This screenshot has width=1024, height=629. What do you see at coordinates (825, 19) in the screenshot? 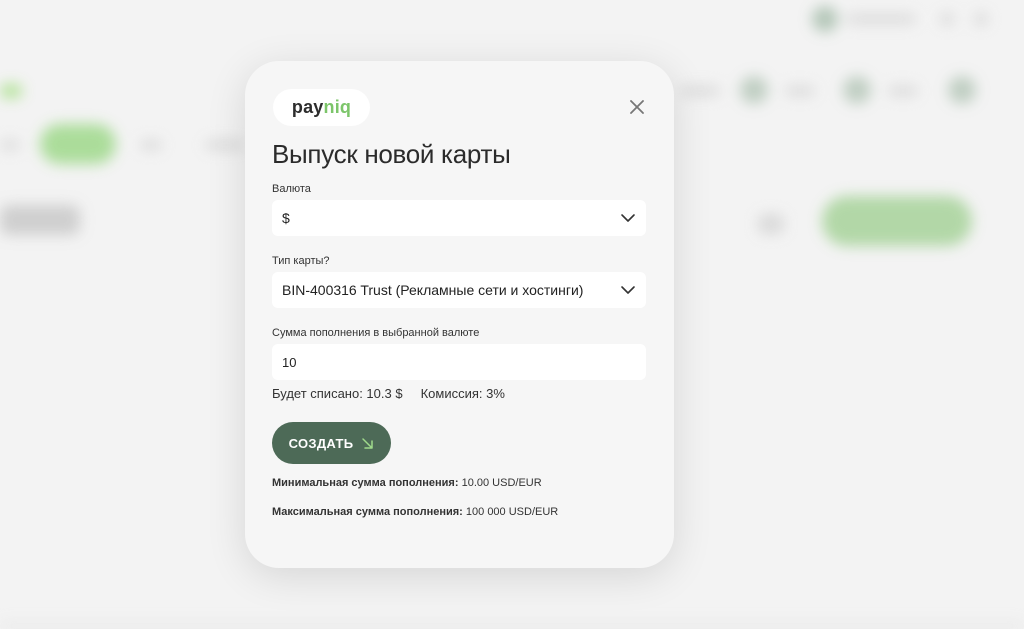
I see `bg-avatar` at bounding box center [825, 19].